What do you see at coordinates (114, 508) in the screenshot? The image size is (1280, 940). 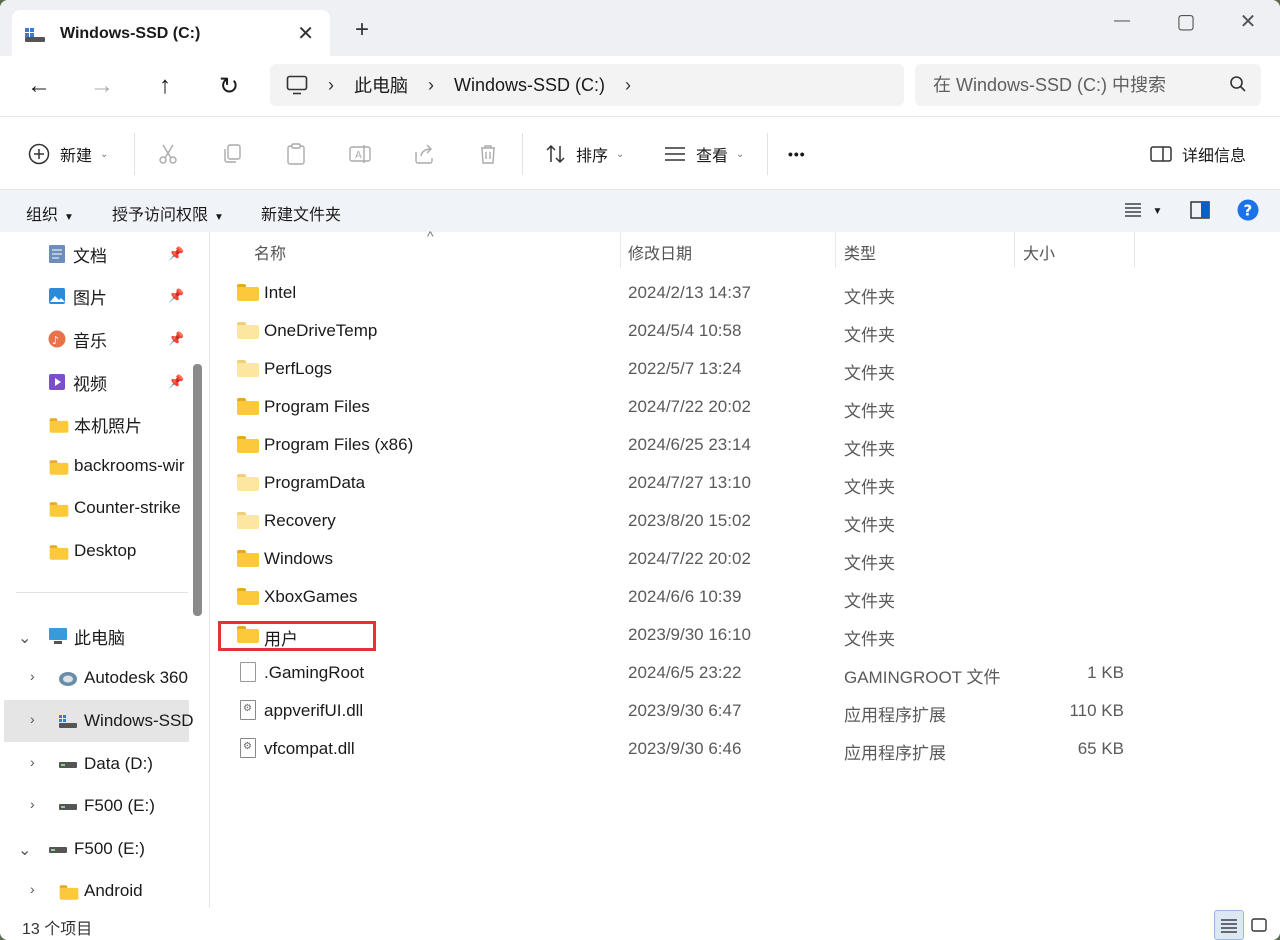 I see `sidebar-item-counter-strike: Counter-strike` at bounding box center [114, 508].